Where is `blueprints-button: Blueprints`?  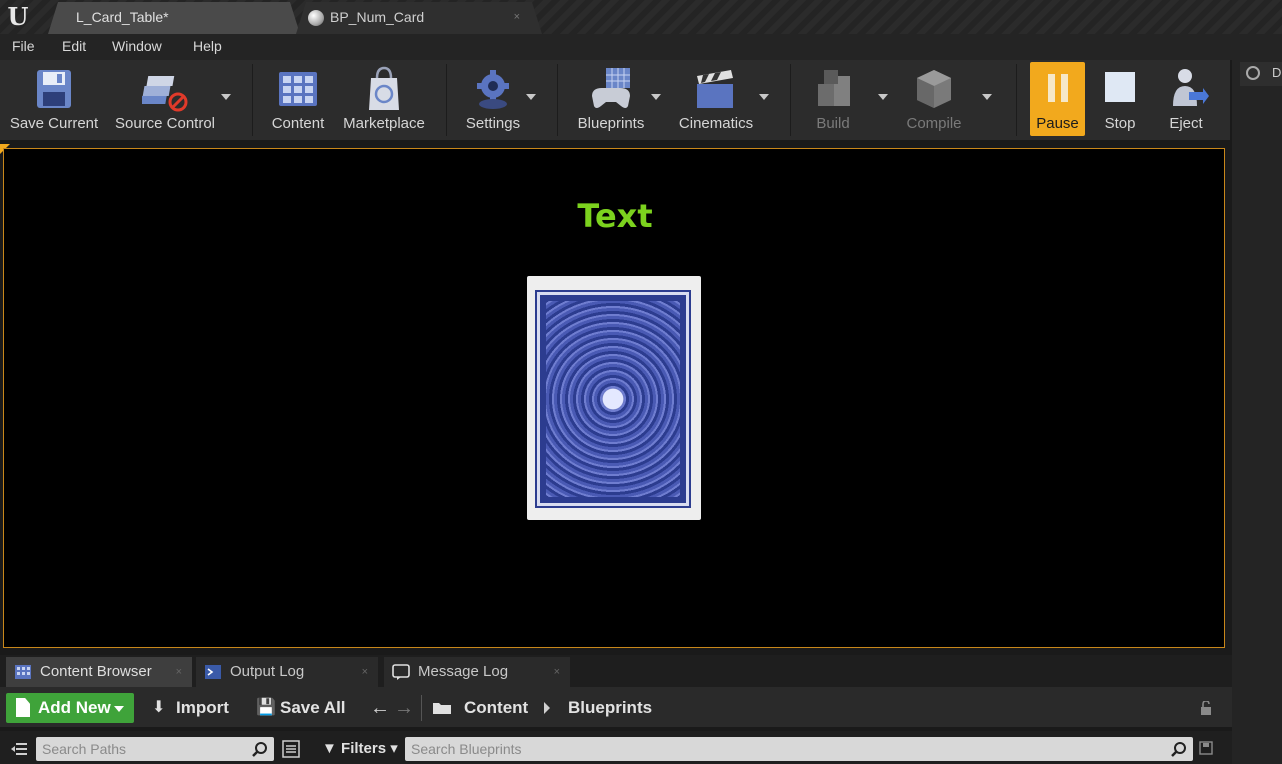 blueprints-button: Blueprints is located at coordinates (611, 99).